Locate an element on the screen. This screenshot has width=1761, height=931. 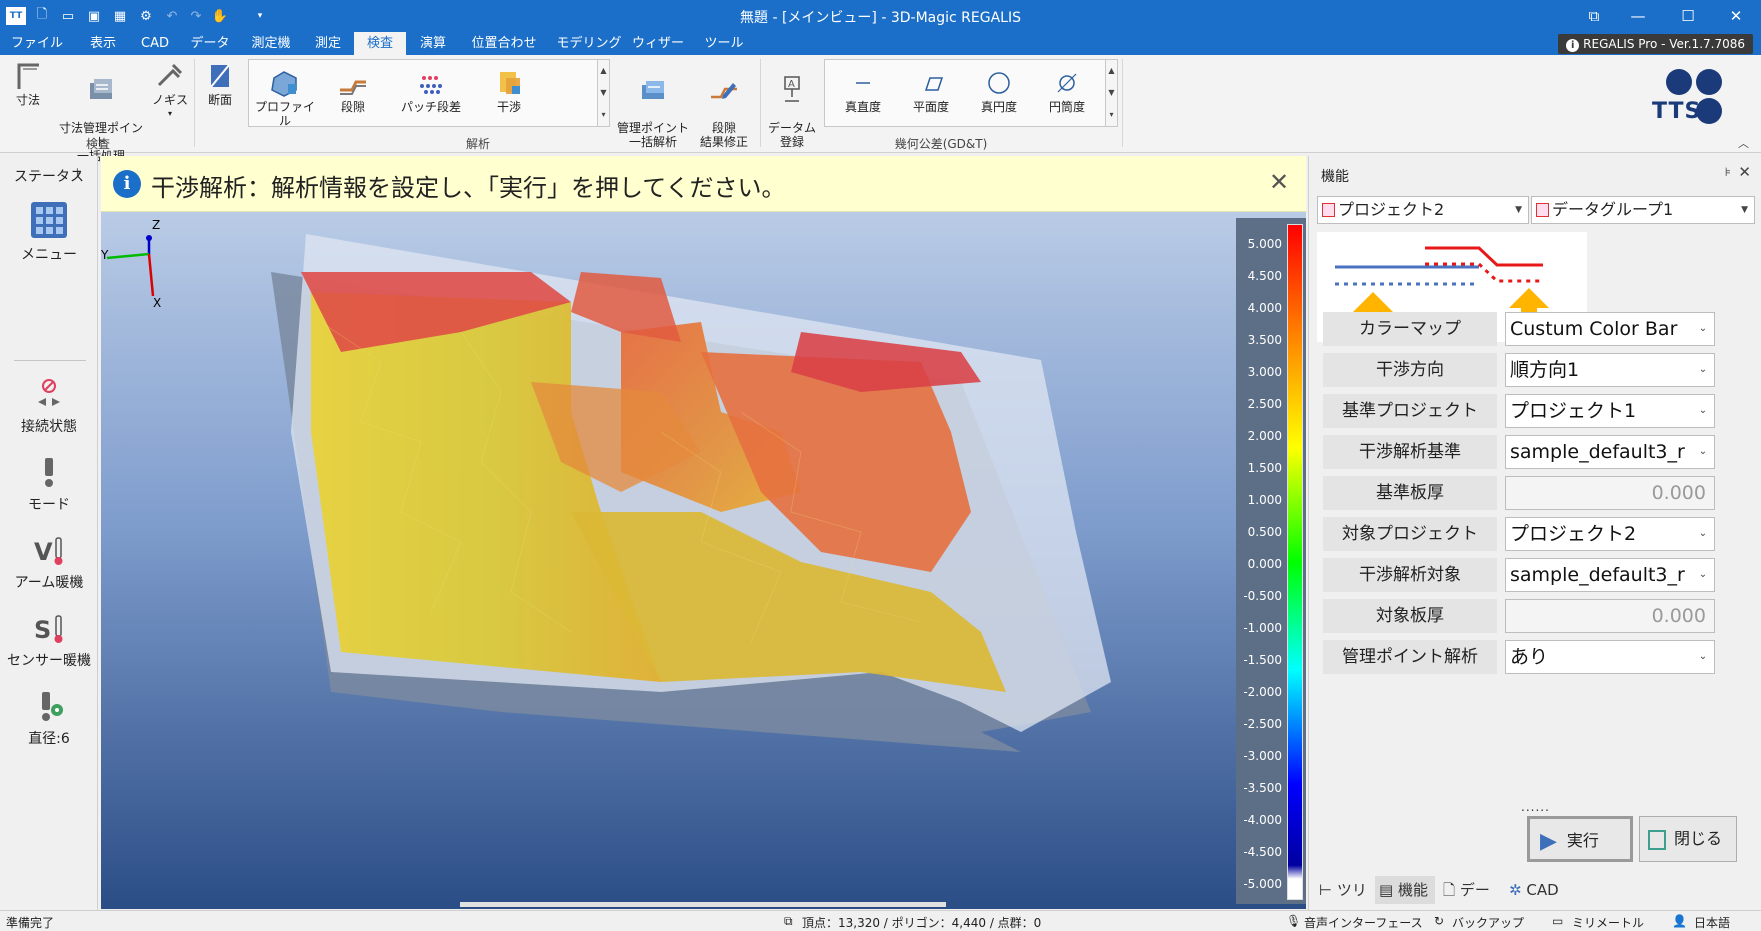
collapse-ribbon-icon: ︿ is located at coordinates (1743, 143).